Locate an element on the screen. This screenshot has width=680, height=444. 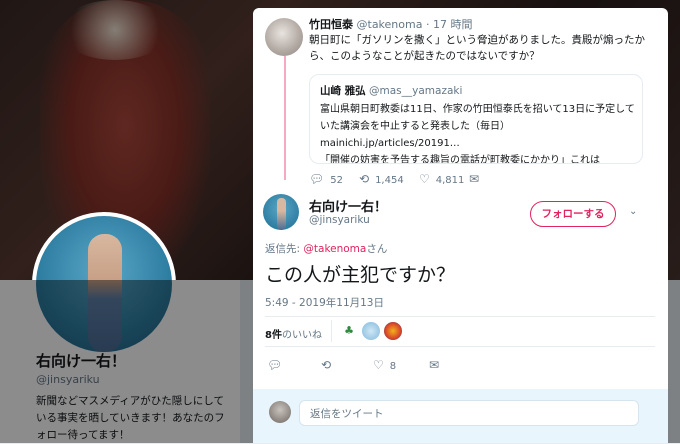
reply-action: 💬︎ is located at coordinates (277, 365).